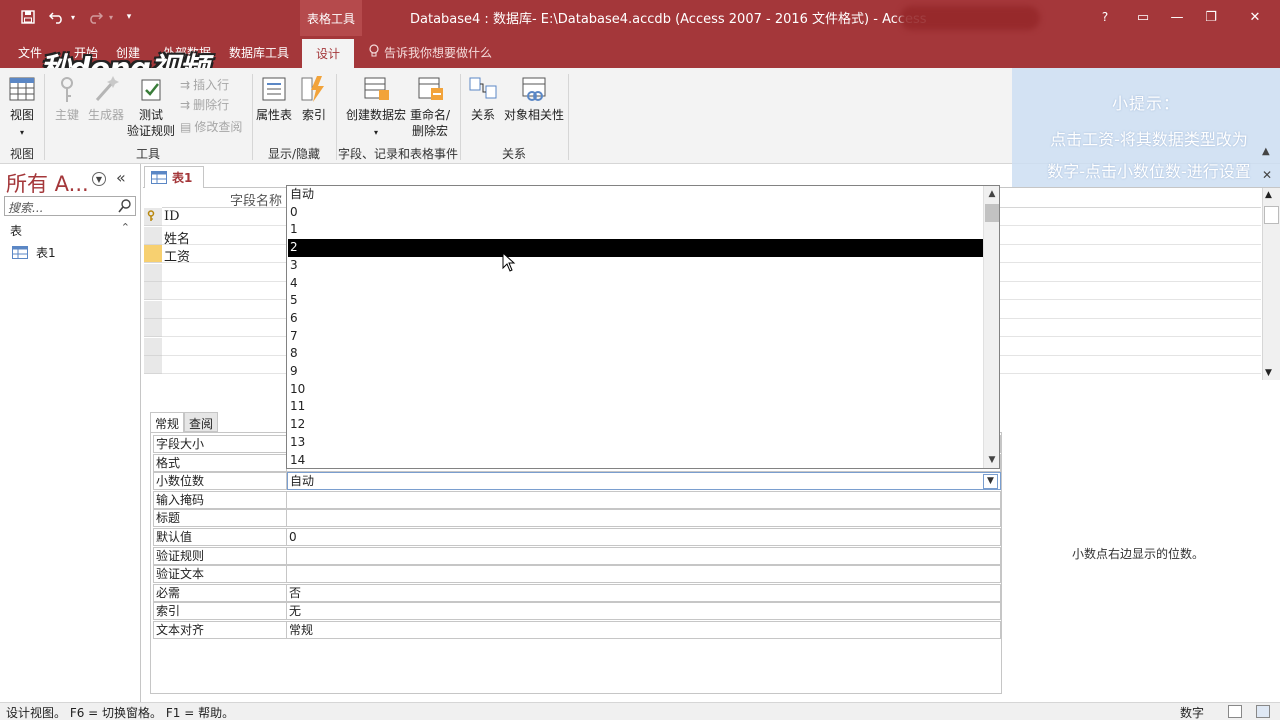  I want to click on dropdown-option: 自动, so click(636, 195).